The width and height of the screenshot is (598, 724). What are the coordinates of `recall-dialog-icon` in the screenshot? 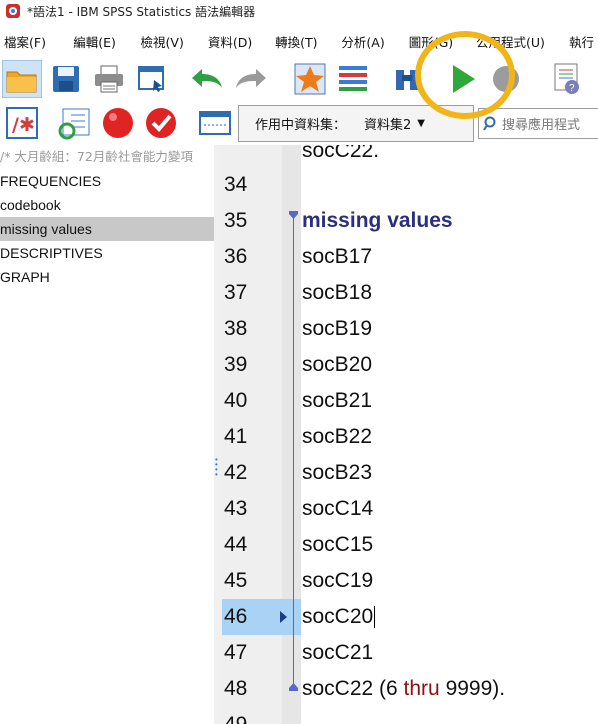 It's located at (151, 79).